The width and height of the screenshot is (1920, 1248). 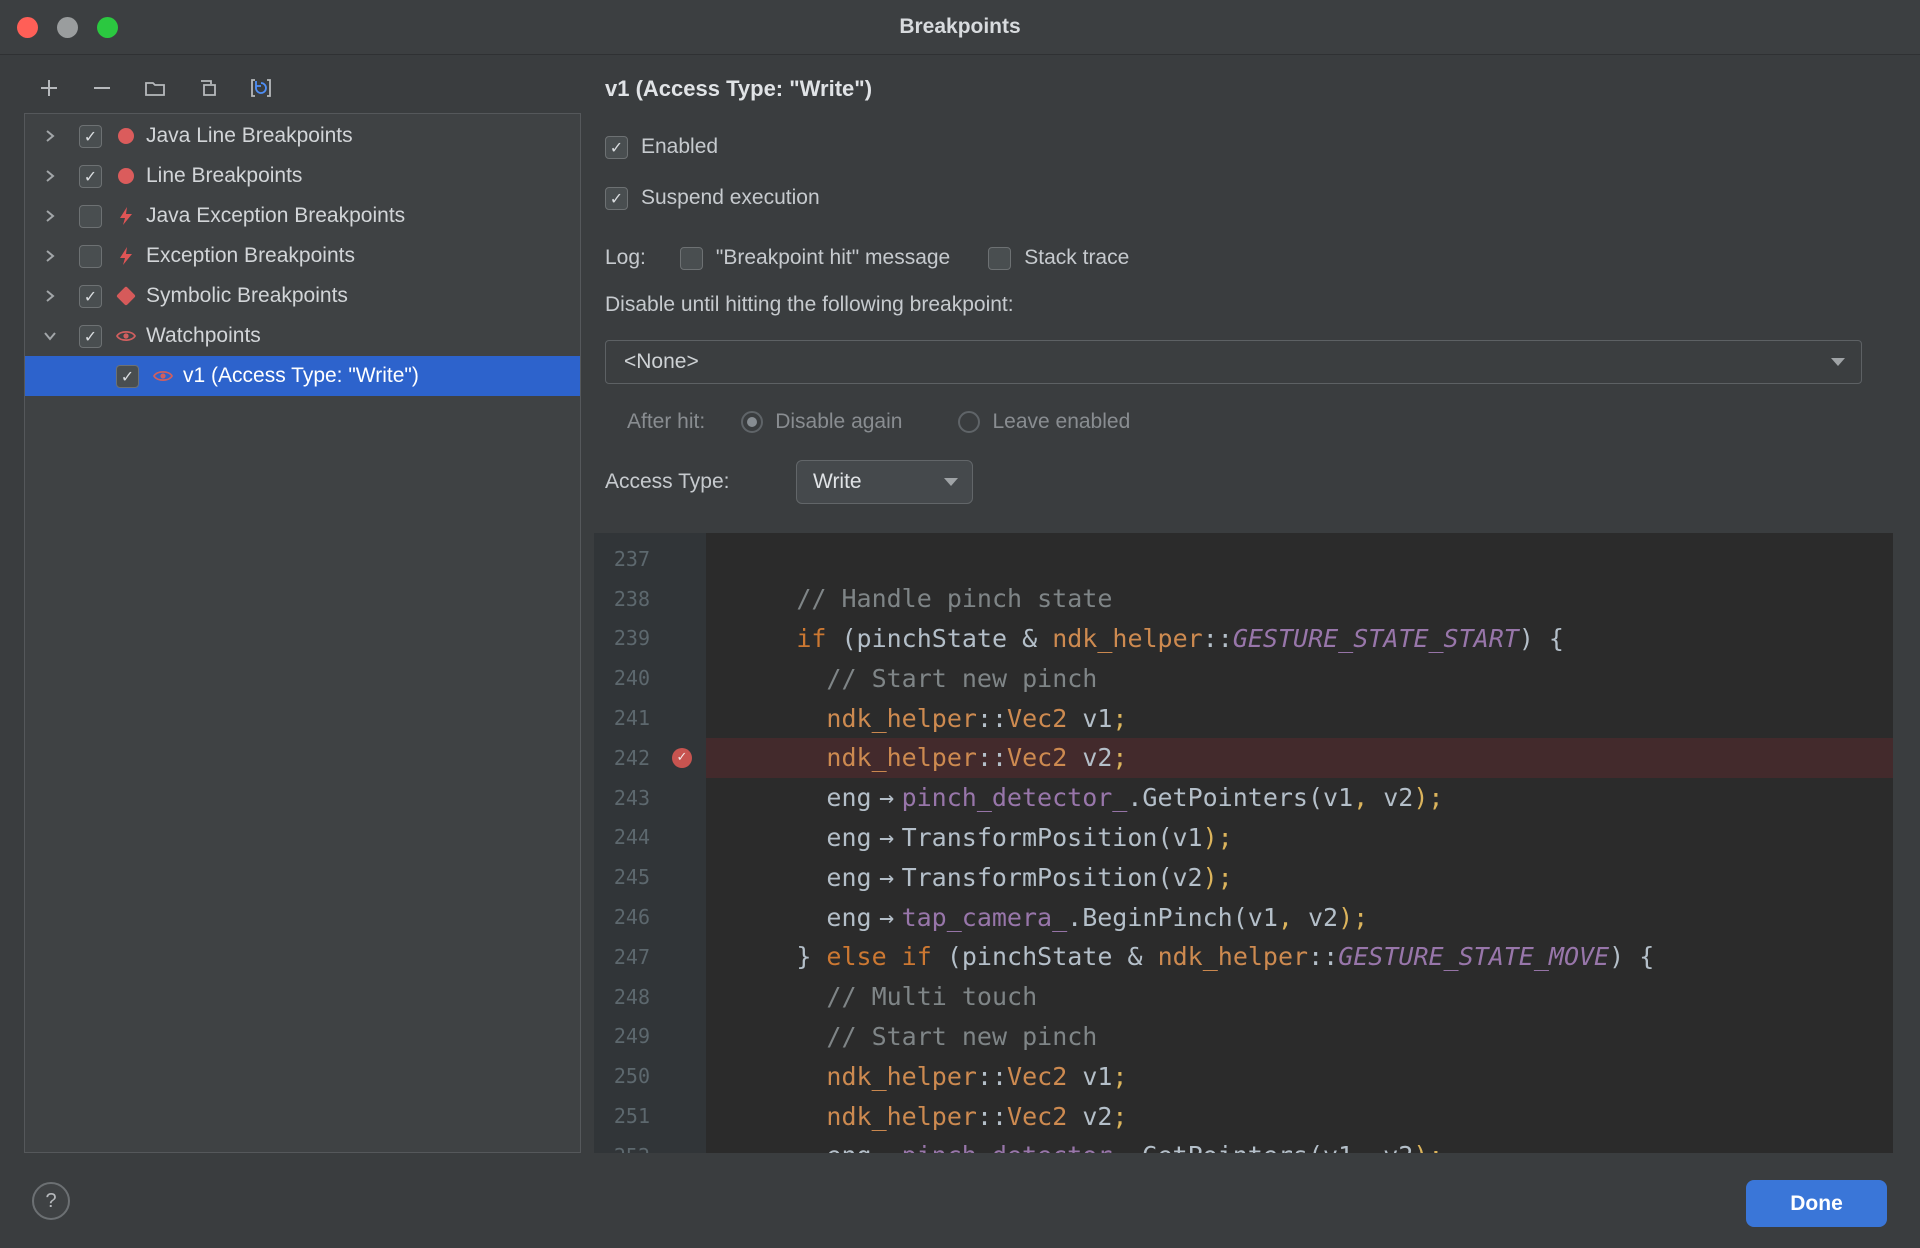 What do you see at coordinates (837, 481) in the screenshot?
I see `access-type-value: Write` at bounding box center [837, 481].